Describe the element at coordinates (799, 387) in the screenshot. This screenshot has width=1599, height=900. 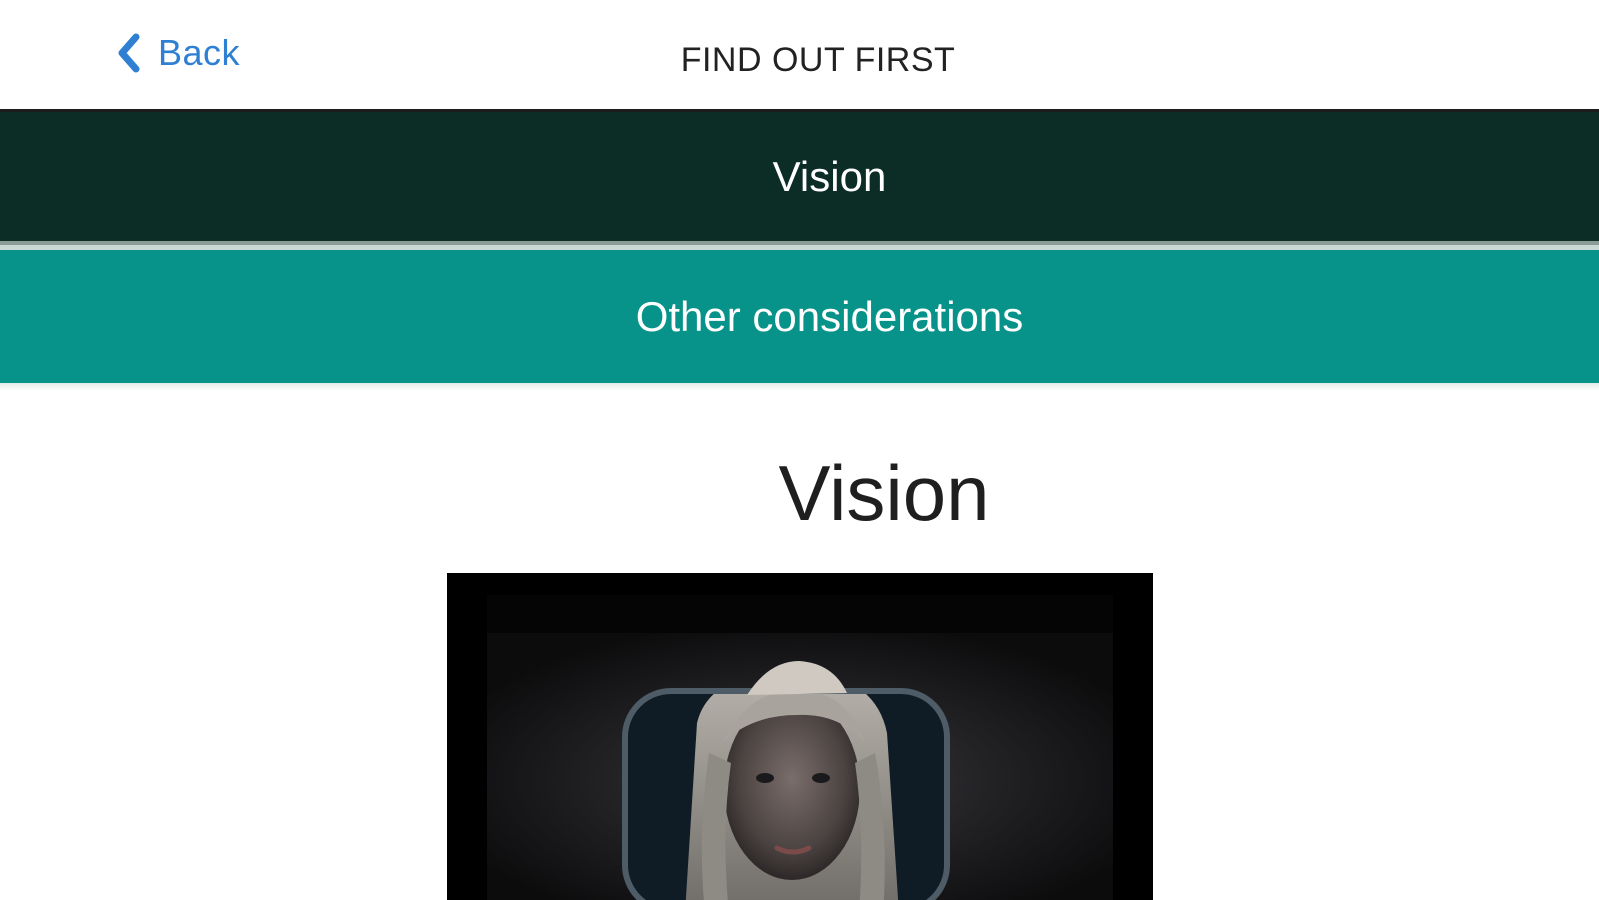
I see `tabs-shadow` at that location.